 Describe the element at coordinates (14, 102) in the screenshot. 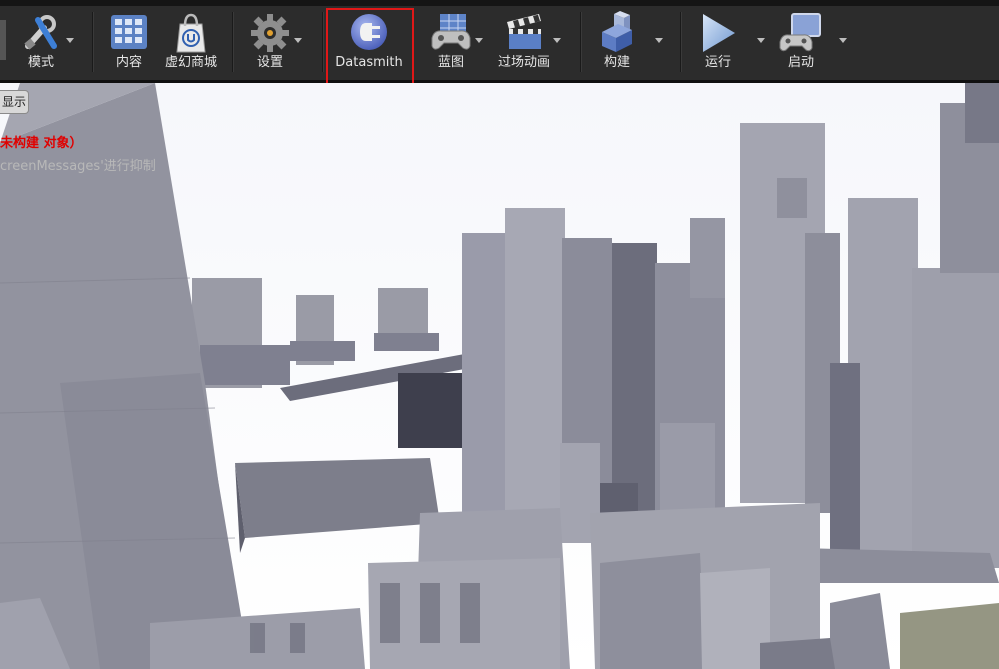

I see `show-button: 显示` at that location.